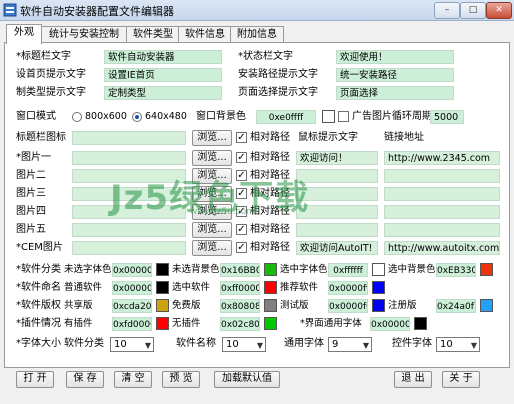 The width and height of the screenshot is (514, 404). What do you see at coordinates (129, 138) in the screenshot?
I see `title-icon-input` at bounding box center [129, 138].